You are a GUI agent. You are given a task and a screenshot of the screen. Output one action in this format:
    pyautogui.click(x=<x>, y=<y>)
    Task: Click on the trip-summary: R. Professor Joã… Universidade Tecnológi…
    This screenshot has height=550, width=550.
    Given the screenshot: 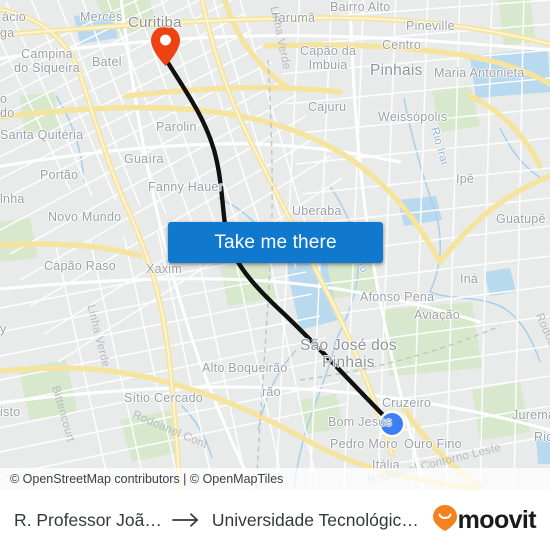 What is the action you would take?
    pyautogui.click(x=220, y=520)
    